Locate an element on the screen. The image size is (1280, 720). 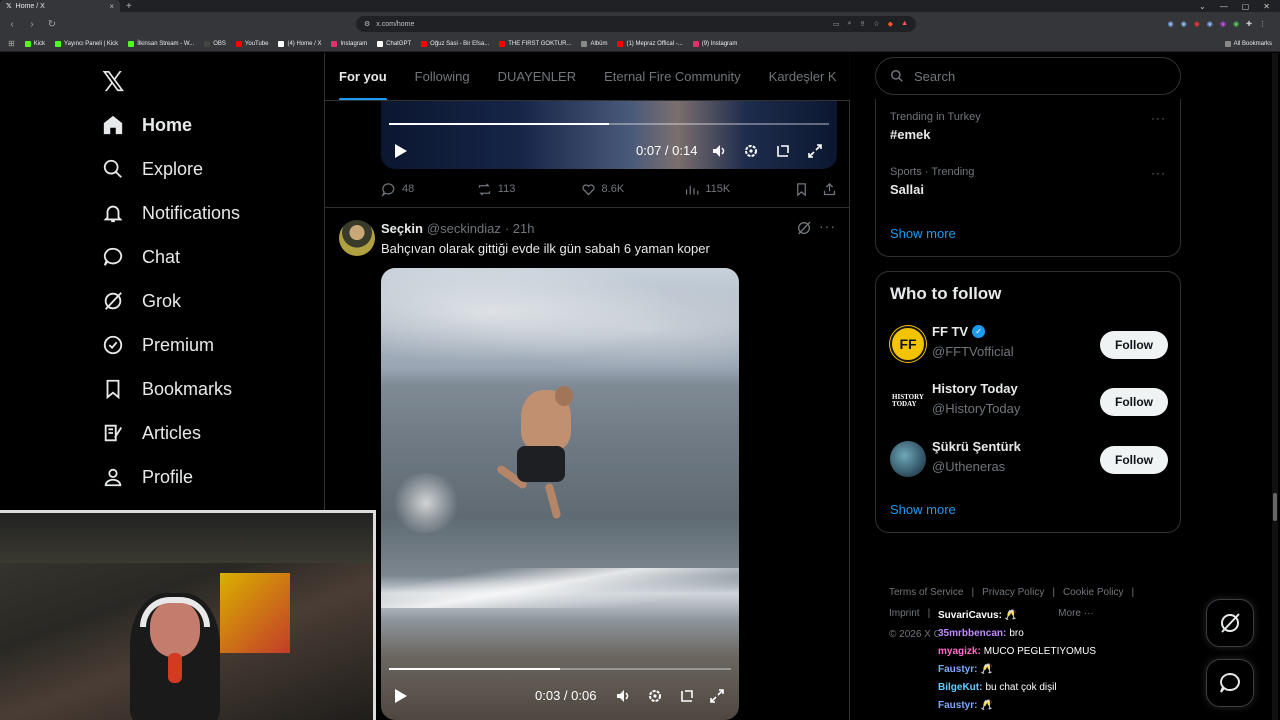
trend-item: Sports · Trending Sallai is located at coordinates (932, 181).